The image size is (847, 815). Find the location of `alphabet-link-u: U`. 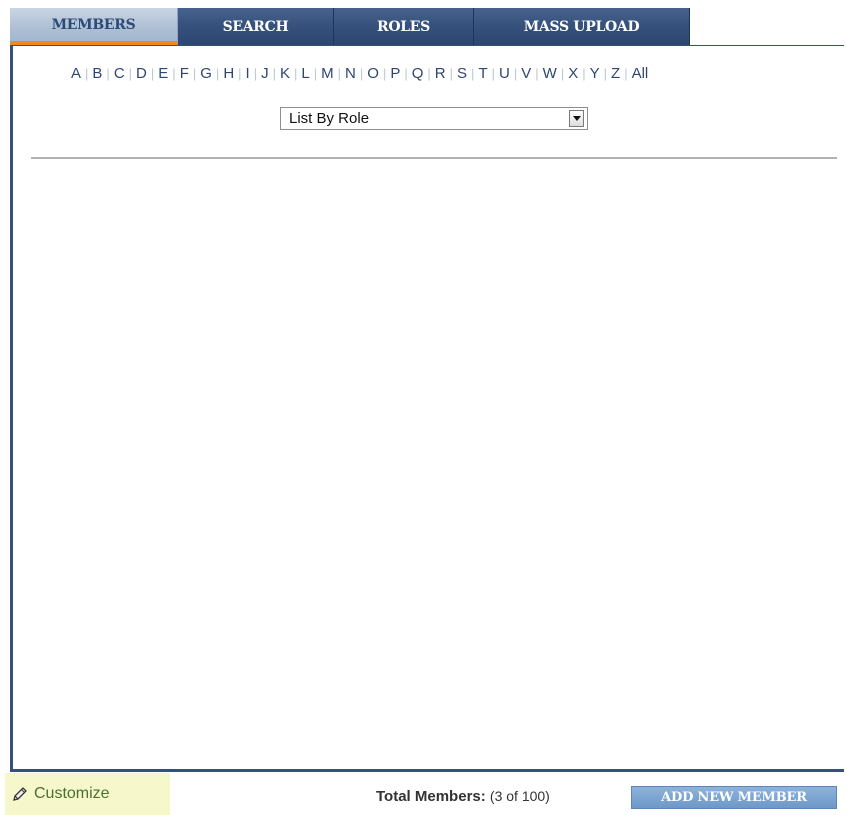

alphabet-link-u: U is located at coordinates (504, 73).